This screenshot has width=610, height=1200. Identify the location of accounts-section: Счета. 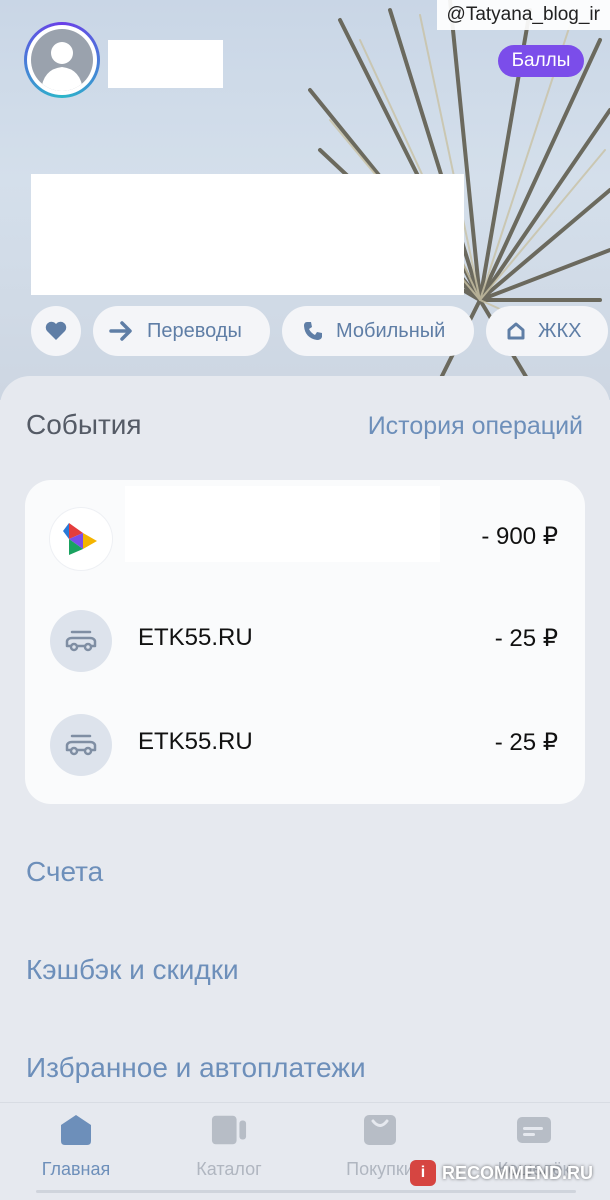
(64, 872).